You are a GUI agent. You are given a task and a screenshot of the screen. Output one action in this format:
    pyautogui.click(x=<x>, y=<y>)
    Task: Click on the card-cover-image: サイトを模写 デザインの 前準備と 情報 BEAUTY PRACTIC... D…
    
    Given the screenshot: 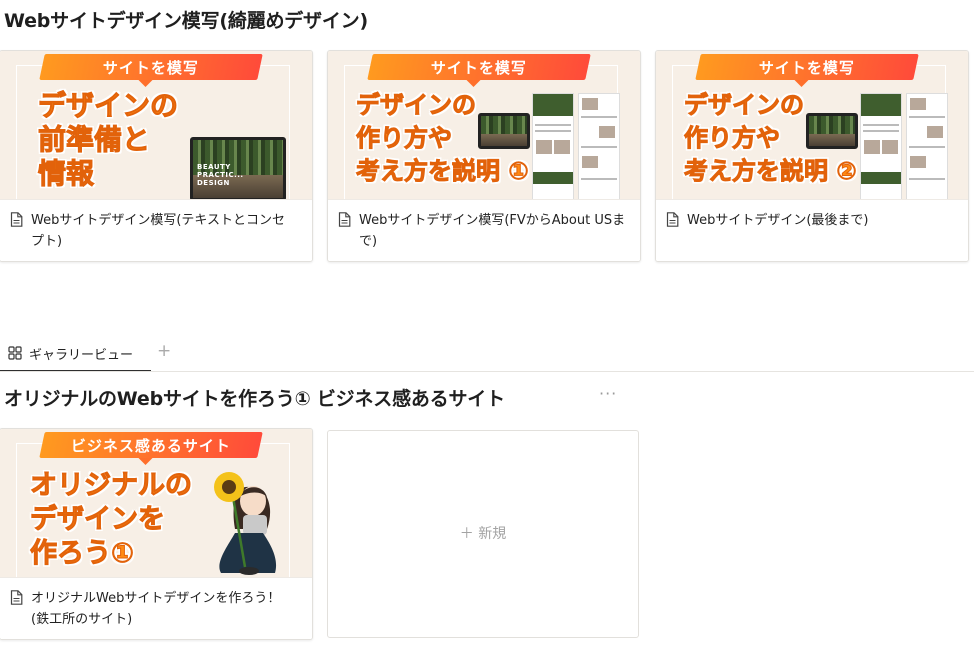 What is the action you would take?
    pyautogui.click(x=156, y=125)
    